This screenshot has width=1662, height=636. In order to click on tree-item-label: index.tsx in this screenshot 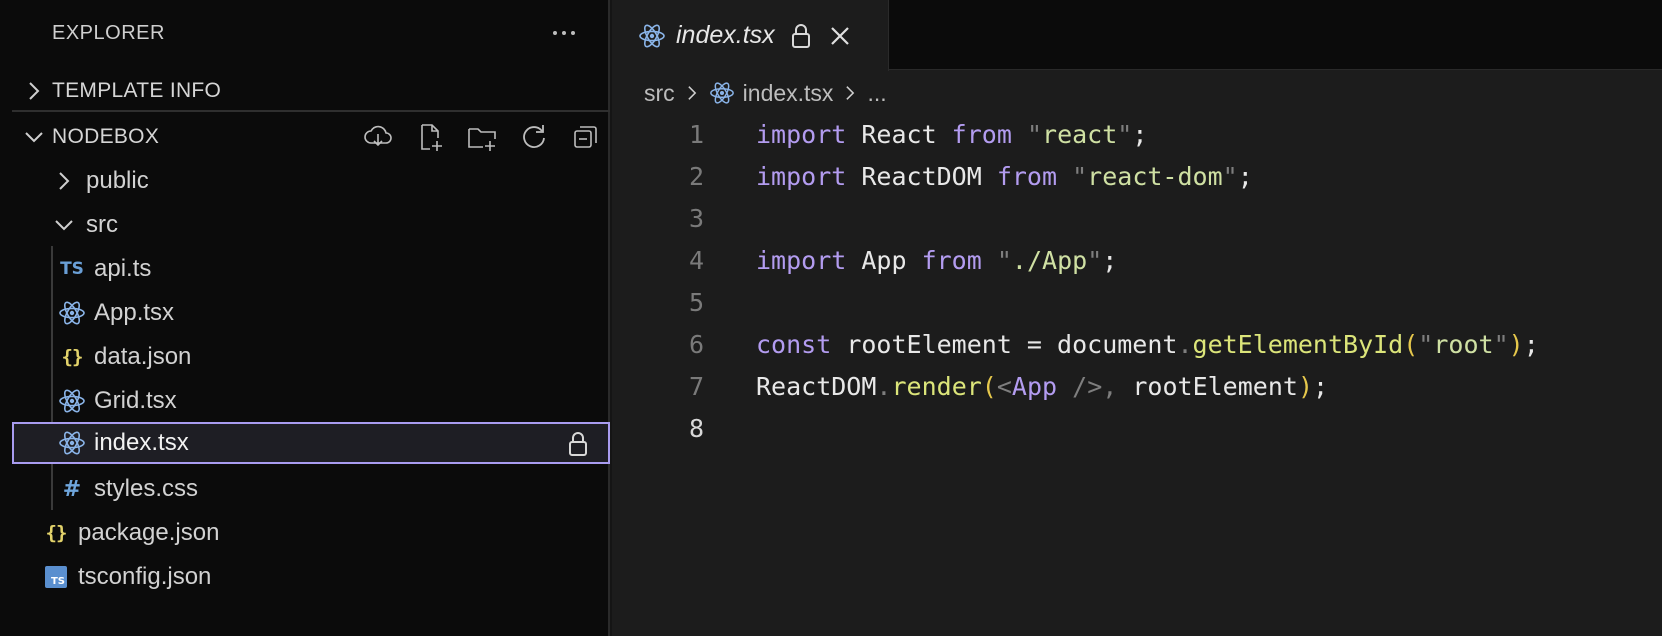, I will do `click(141, 442)`.